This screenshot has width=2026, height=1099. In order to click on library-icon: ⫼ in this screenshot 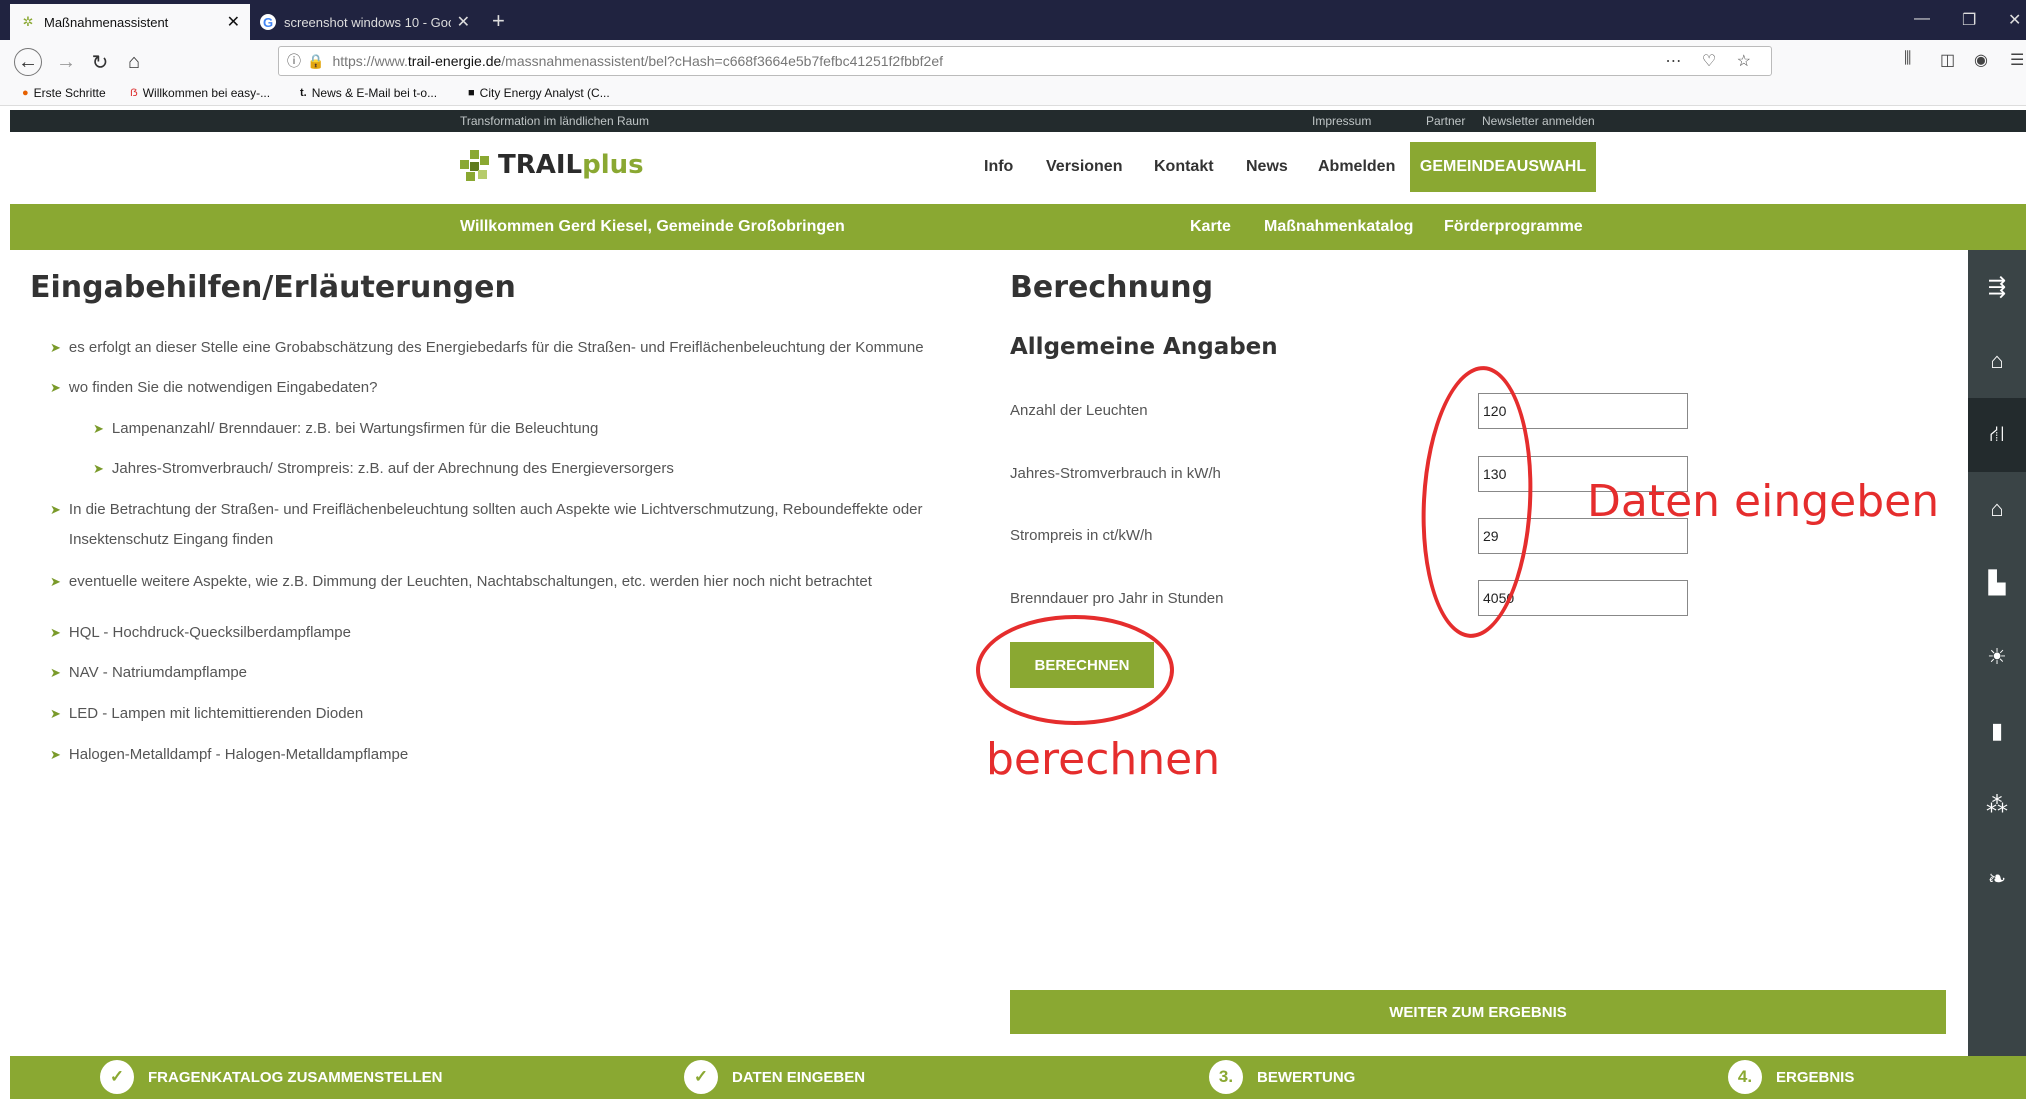, I will do `click(1907, 59)`.